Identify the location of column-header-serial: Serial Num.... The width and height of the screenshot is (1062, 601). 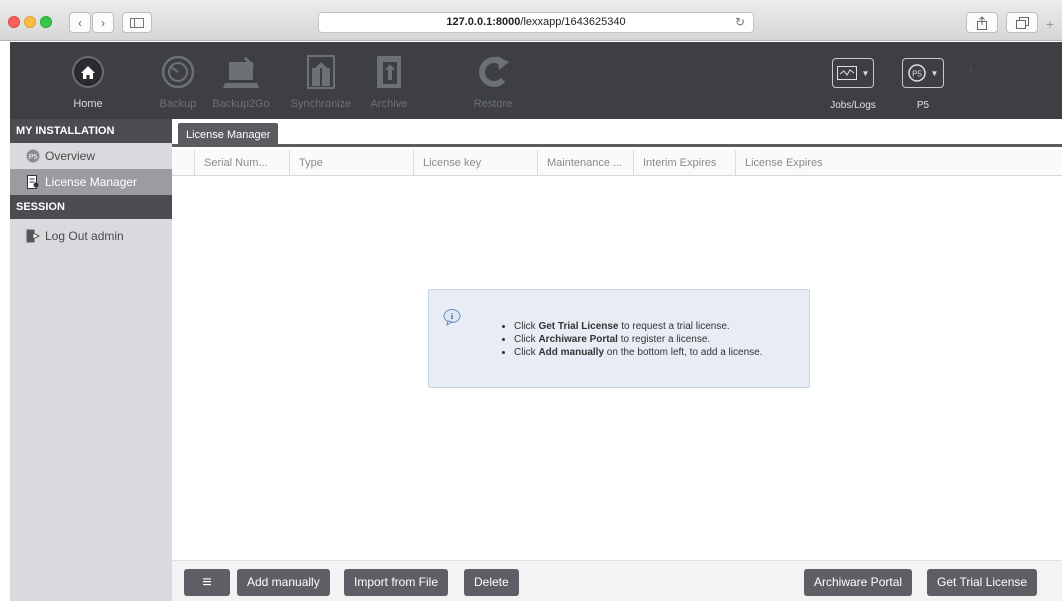
(237, 163).